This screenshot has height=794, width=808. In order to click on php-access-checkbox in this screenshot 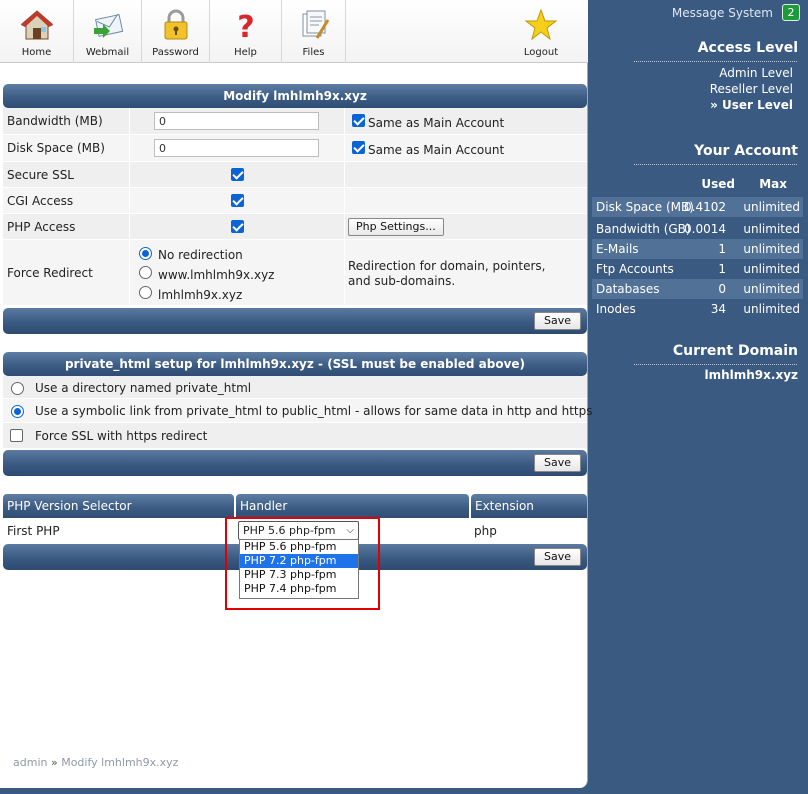, I will do `click(237, 226)`.